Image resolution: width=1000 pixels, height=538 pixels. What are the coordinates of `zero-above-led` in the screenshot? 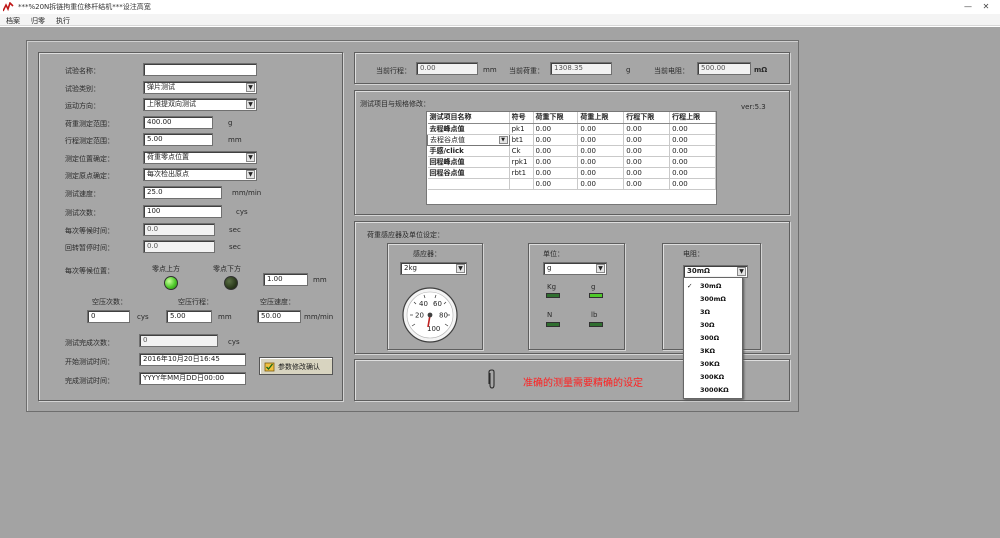 It's located at (171, 283).